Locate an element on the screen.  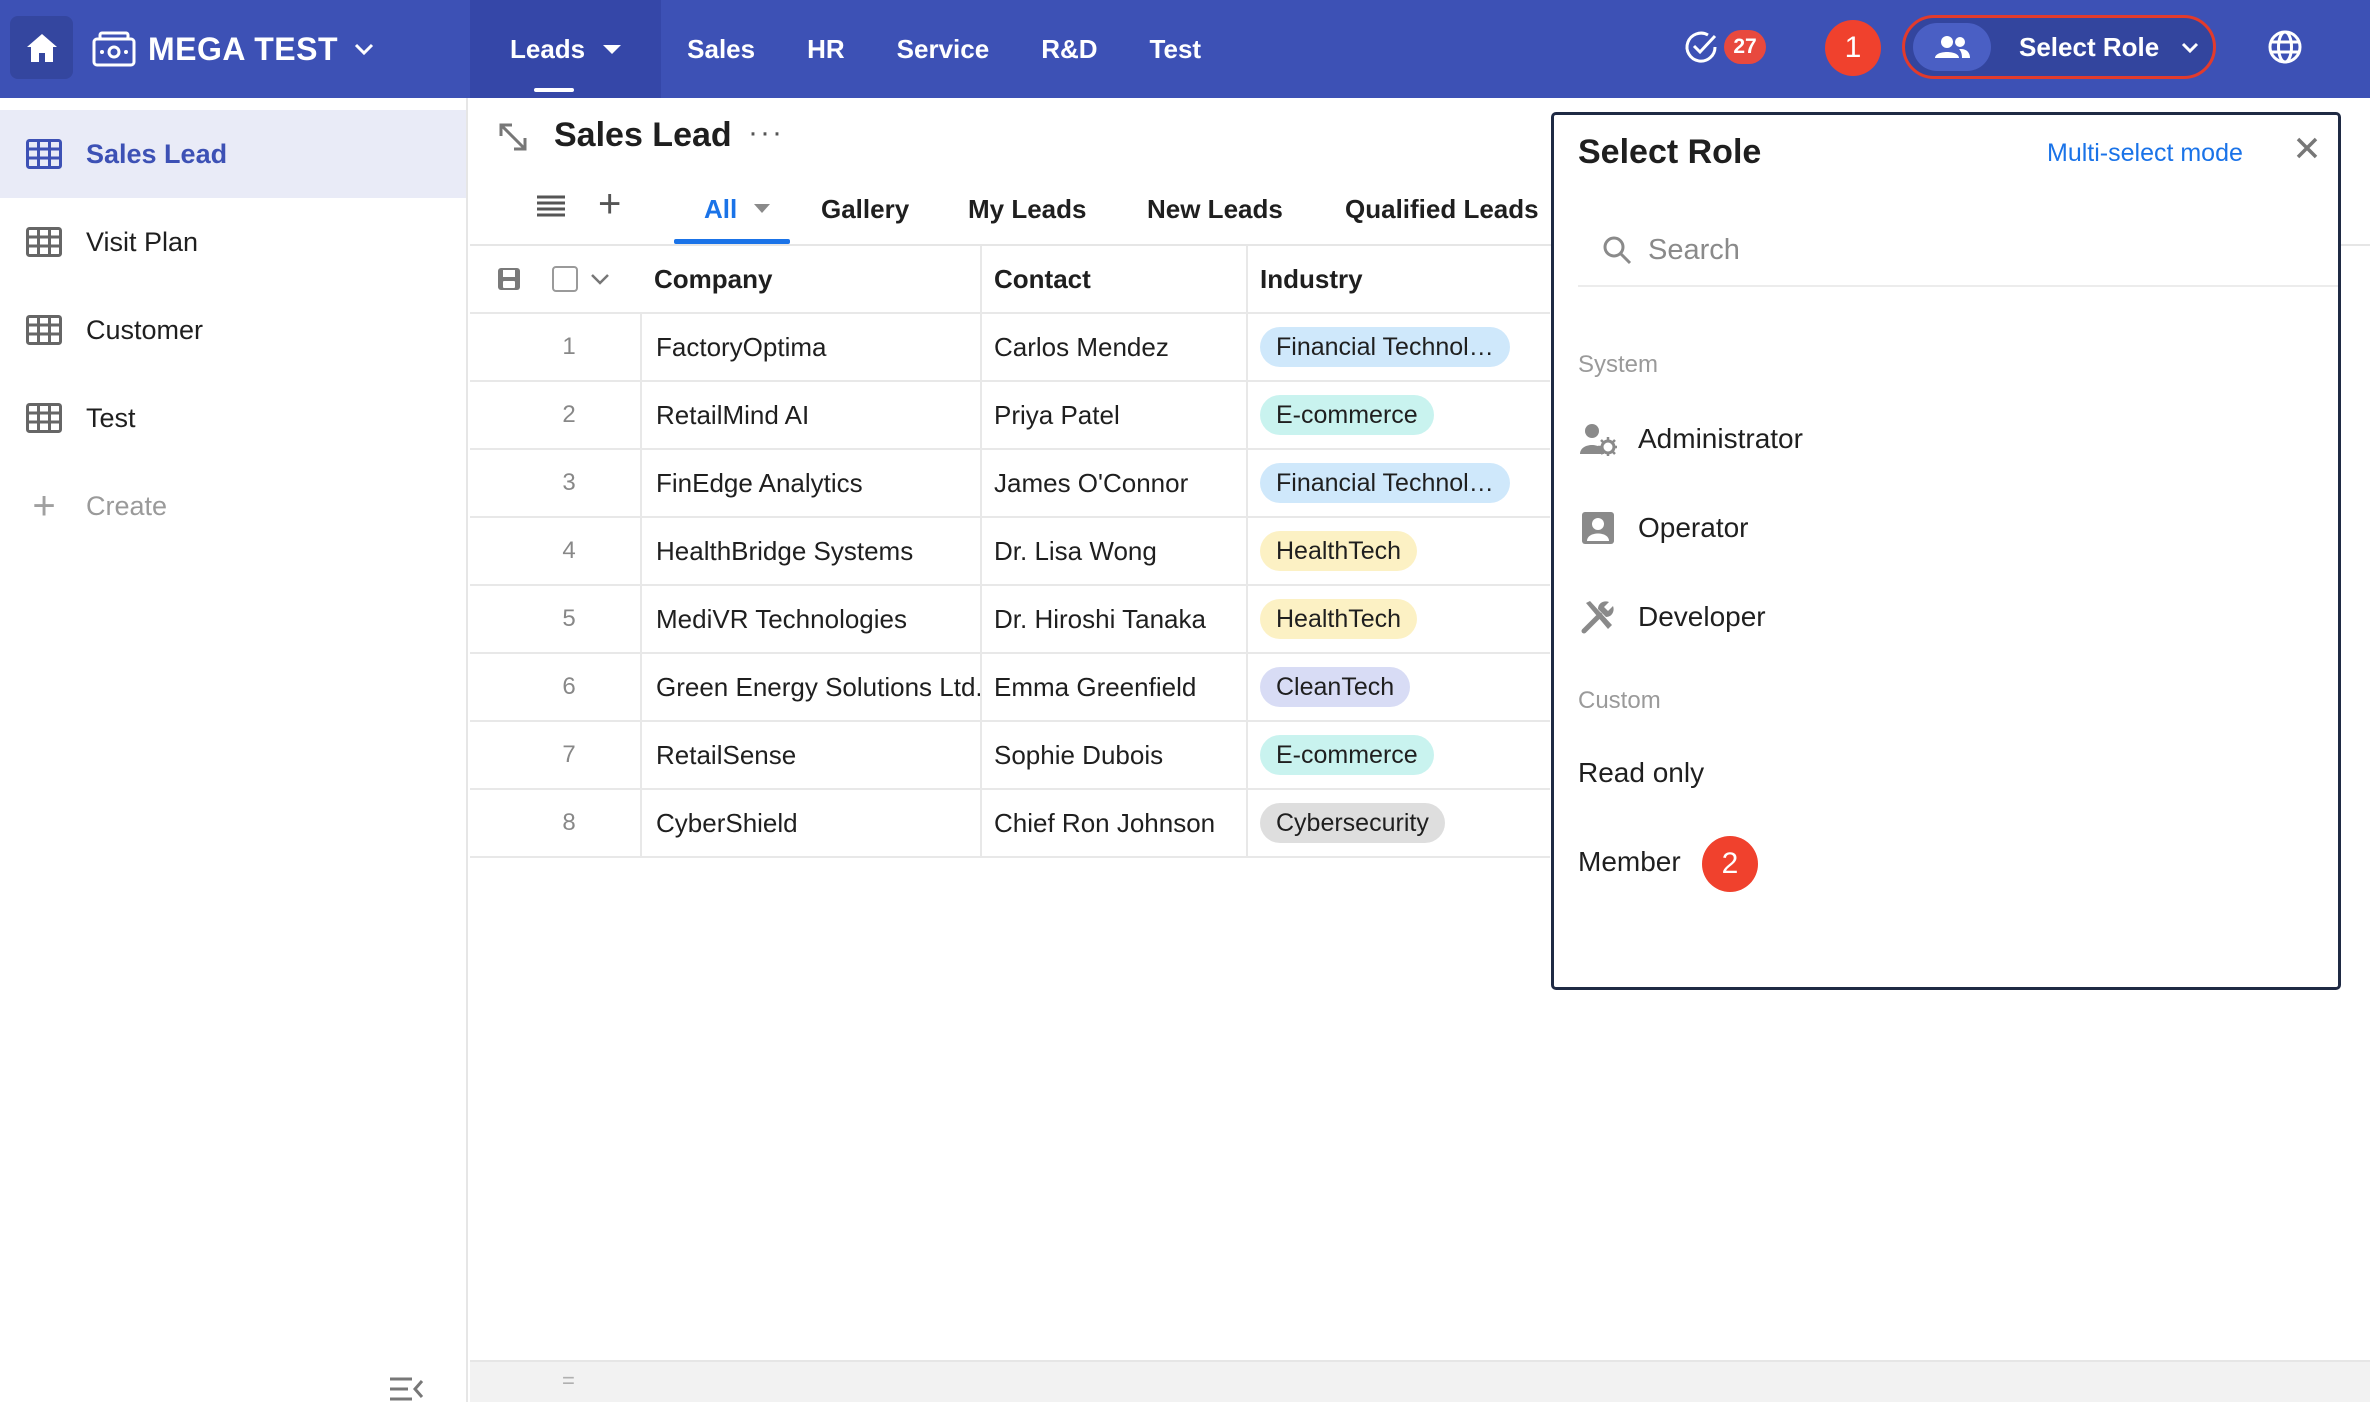
multi-select-mode-link: Multi-select mode is located at coordinates (2145, 153).